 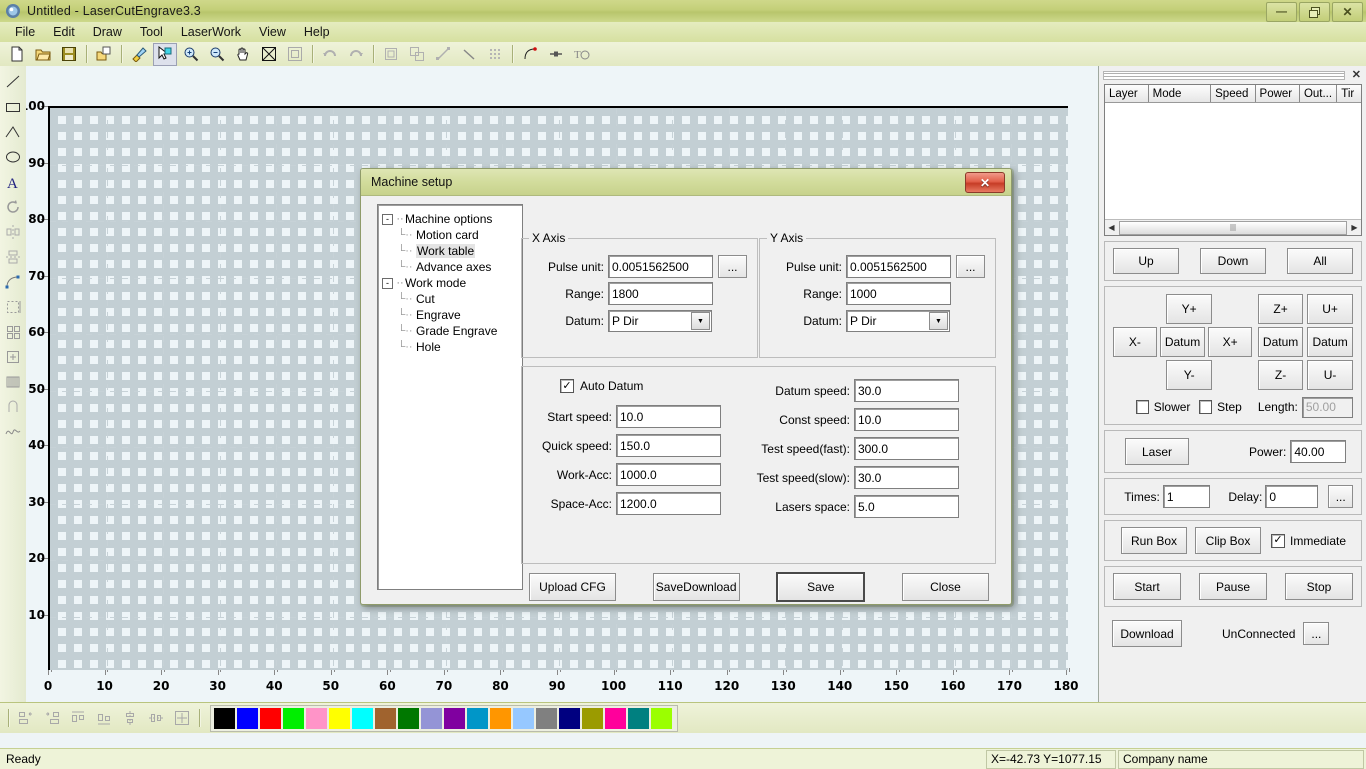 I want to click on field-input-space-acc: 1200.0, so click(x=668, y=503).